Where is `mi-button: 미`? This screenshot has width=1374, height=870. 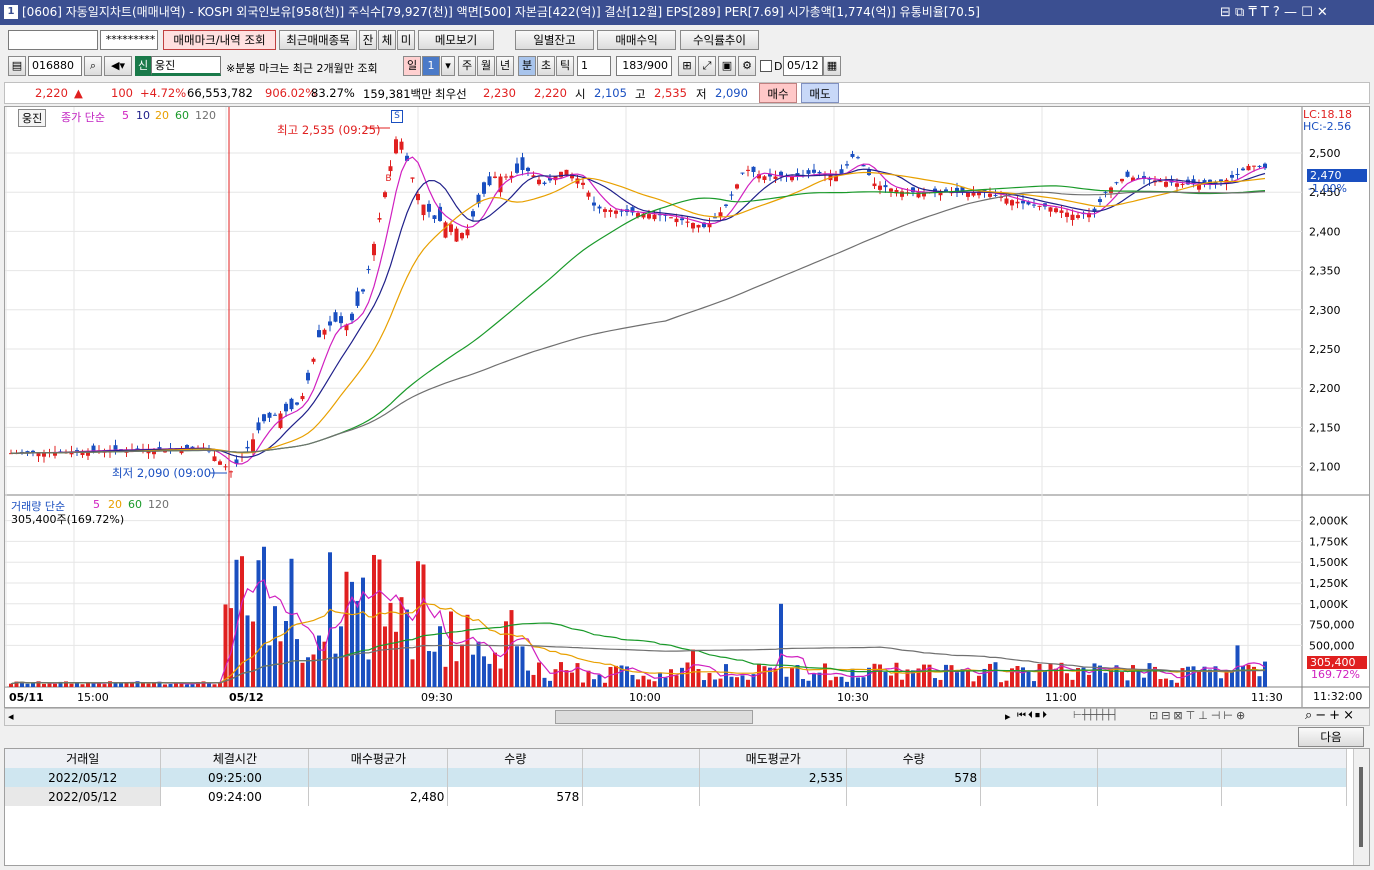
mi-button: 미 is located at coordinates (406, 40).